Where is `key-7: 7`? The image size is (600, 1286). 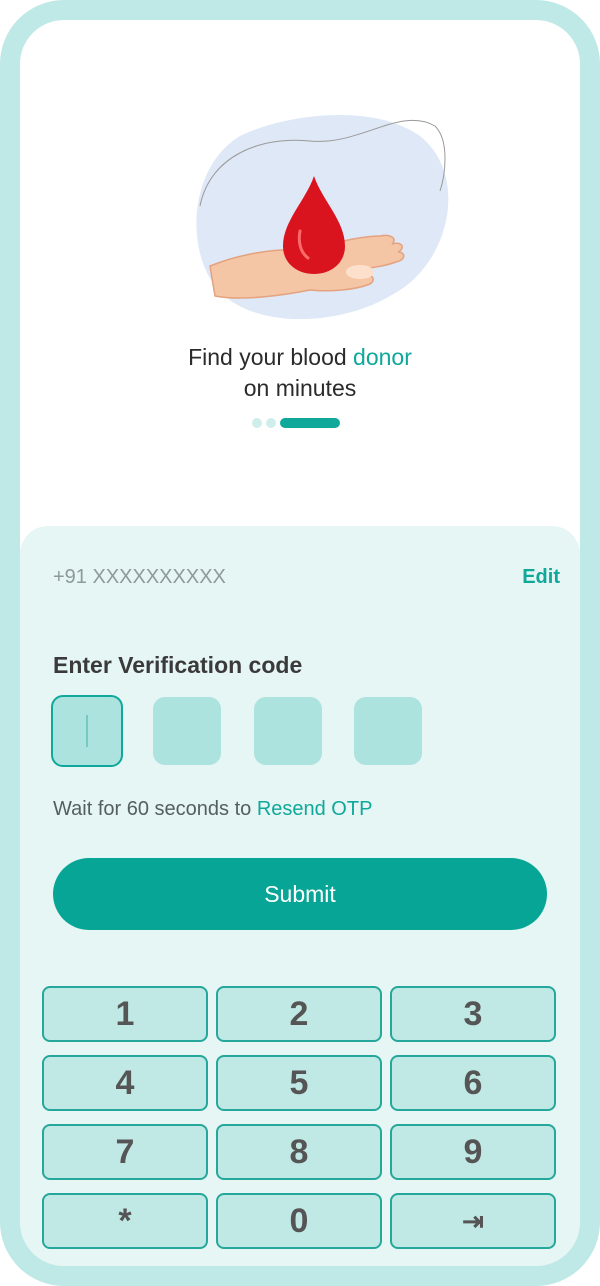 key-7: 7 is located at coordinates (125, 1152).